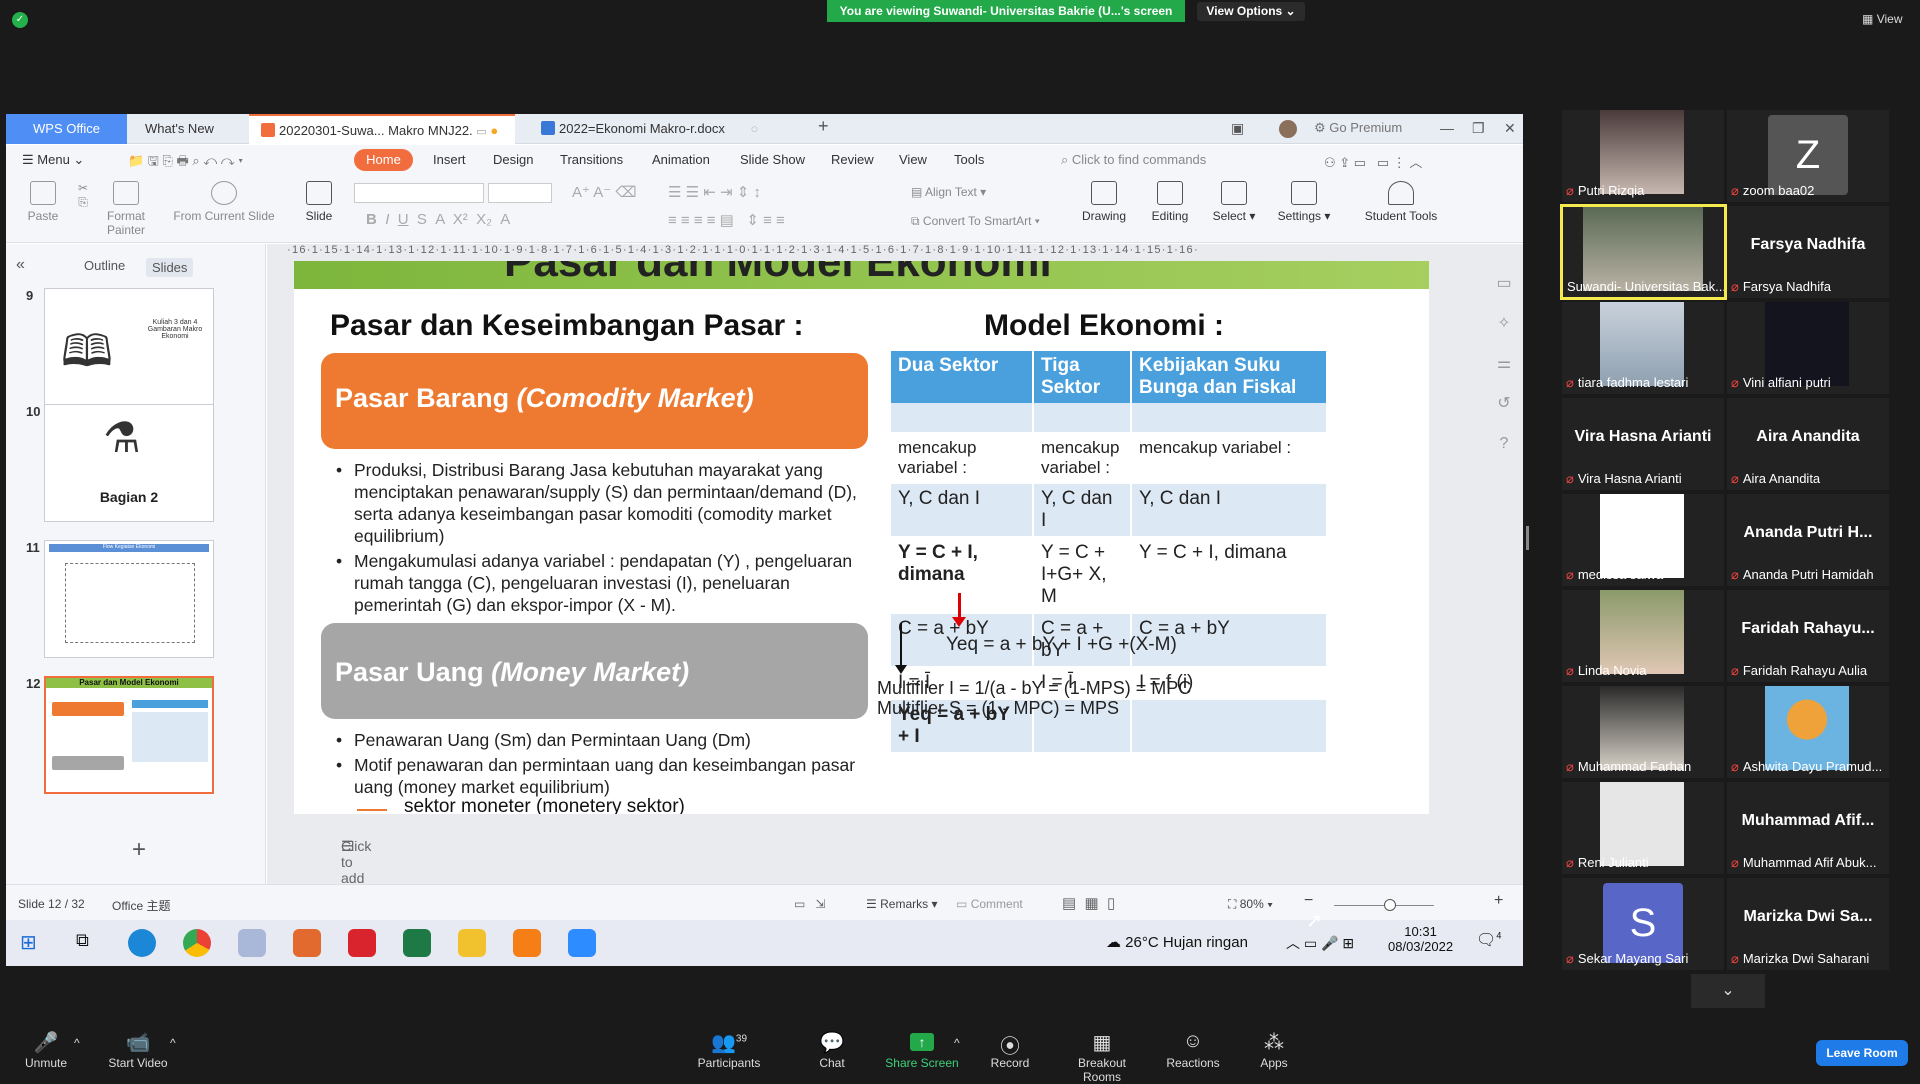 The height and width of the screenshot is (1084, 1920). I want to click on leave-room-button: Leave Room, so click(1862, 1053).